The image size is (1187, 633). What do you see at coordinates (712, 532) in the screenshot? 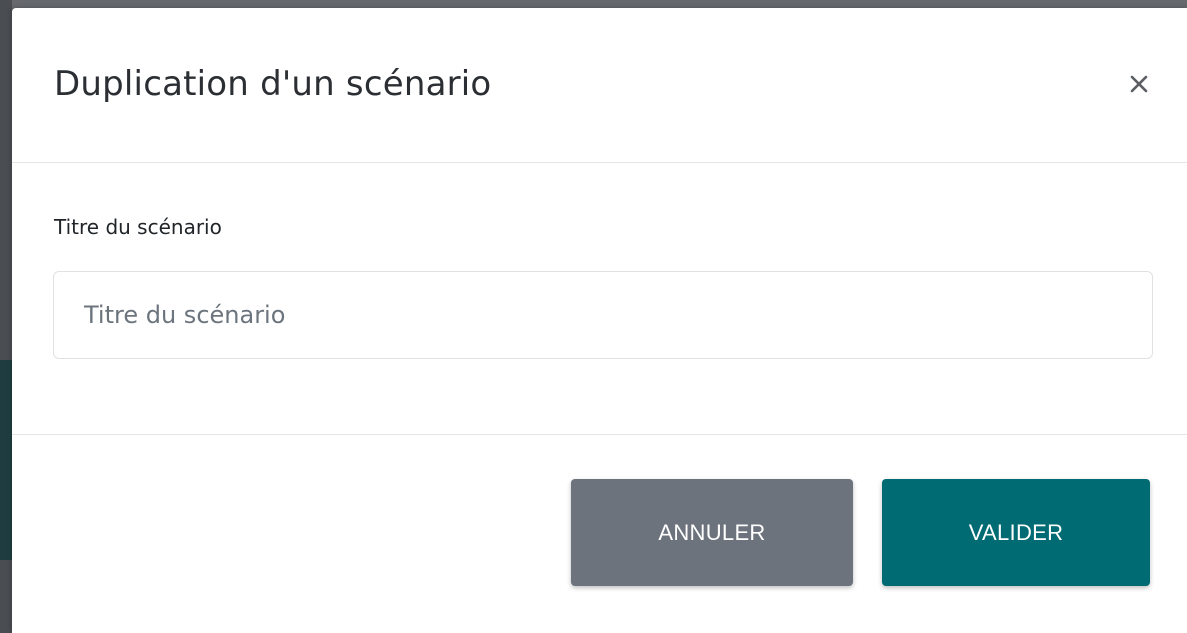
I see `cancel-button: ANNULER` at bounding box center [712, 532].